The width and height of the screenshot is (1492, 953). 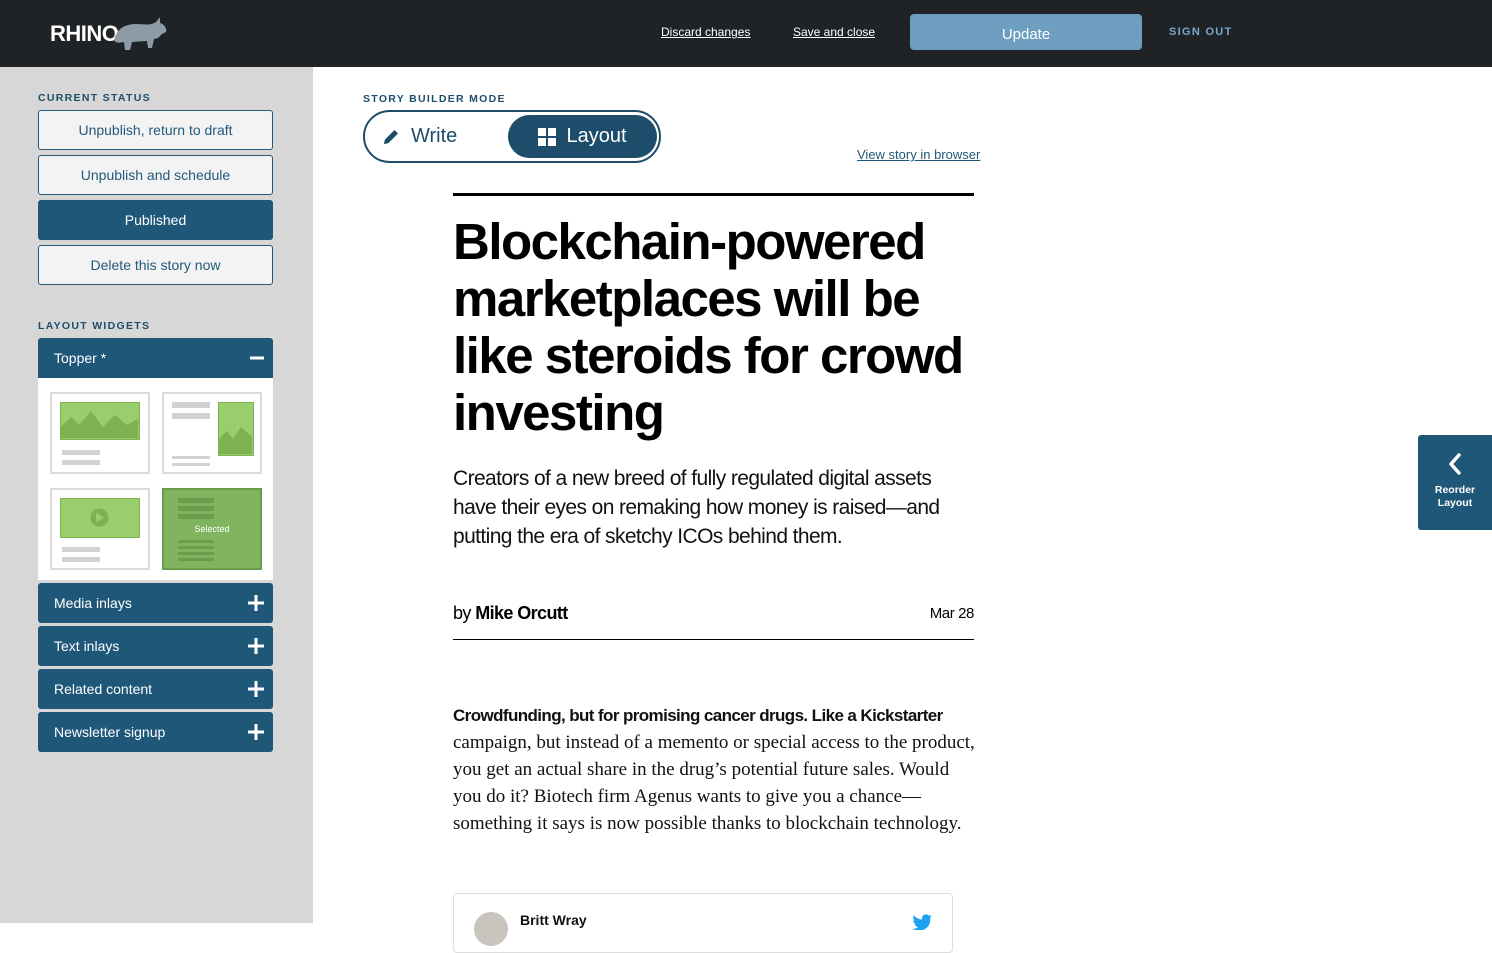 I want to click on unpublish-schedule-button: Unpublish and schedule, so click(x=155, y=175).